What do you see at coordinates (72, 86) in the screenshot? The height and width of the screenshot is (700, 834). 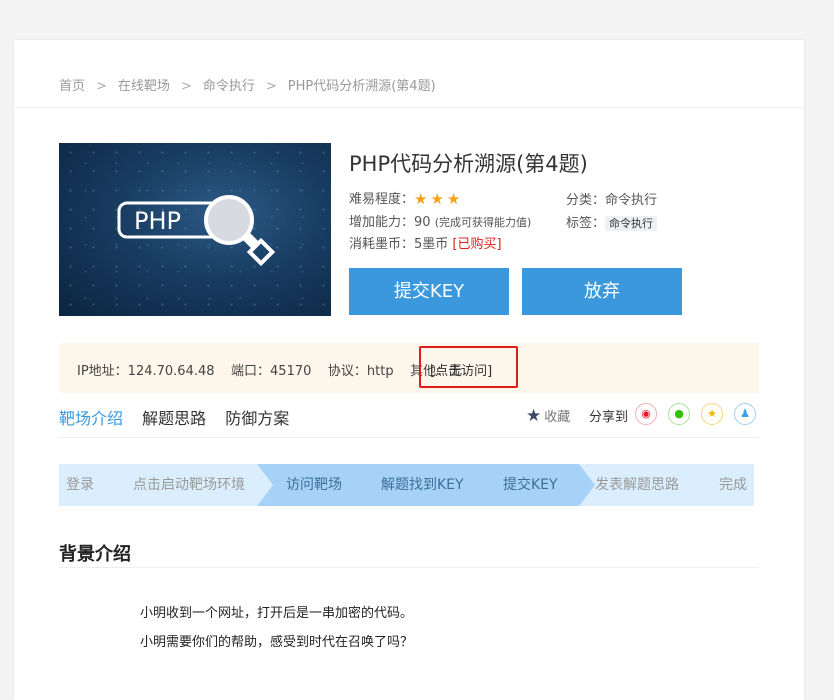 I see `breadcrumb-home: 首页` at bounding box center [72, 86].